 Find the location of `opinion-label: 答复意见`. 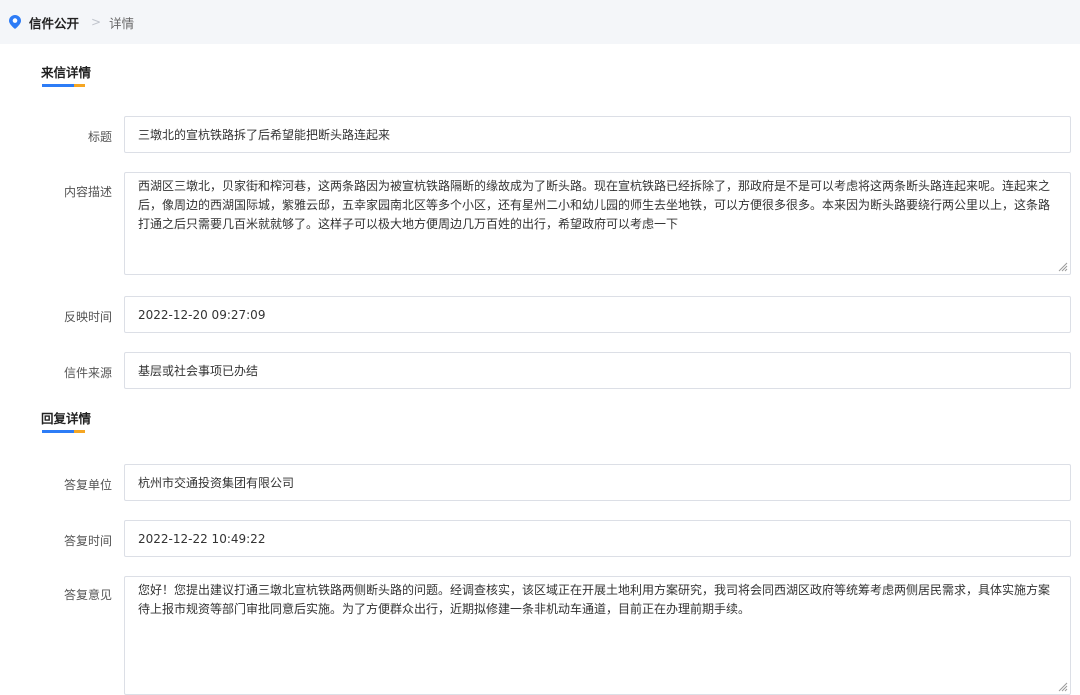

opinion-label: 答复意见 is located at coordinates (87, 595).